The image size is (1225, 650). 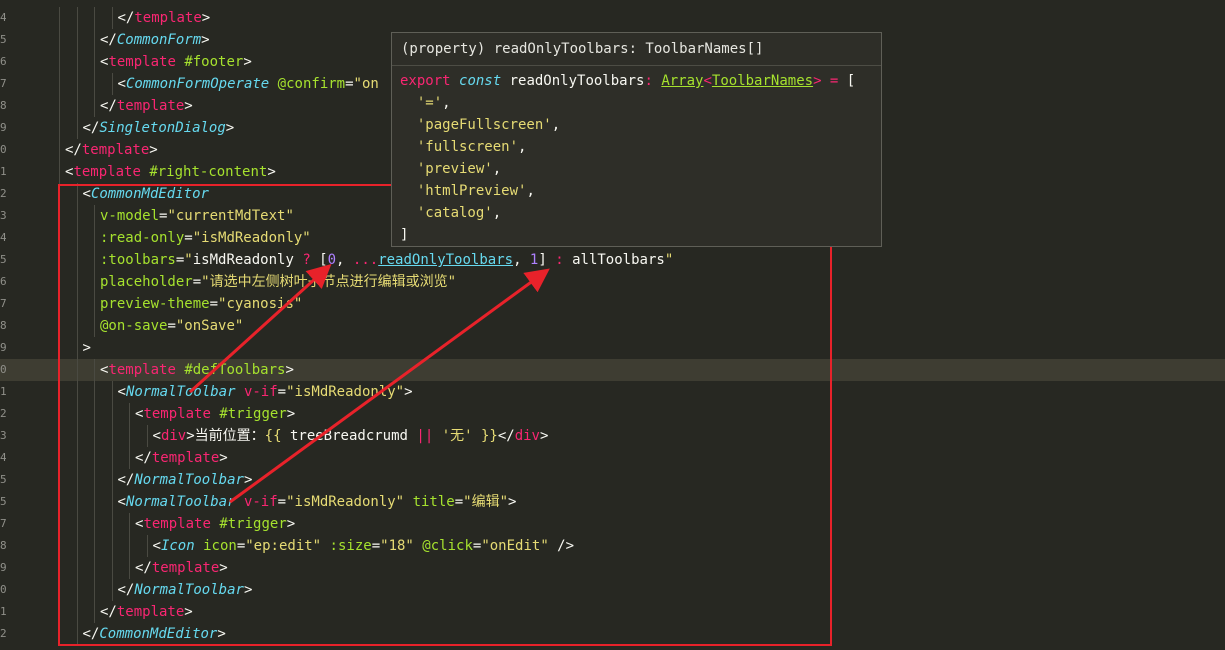 What do you see at coordinates (653, 81) in the screenshot?
I see `code-token: :` at bounding box center [653, 81].